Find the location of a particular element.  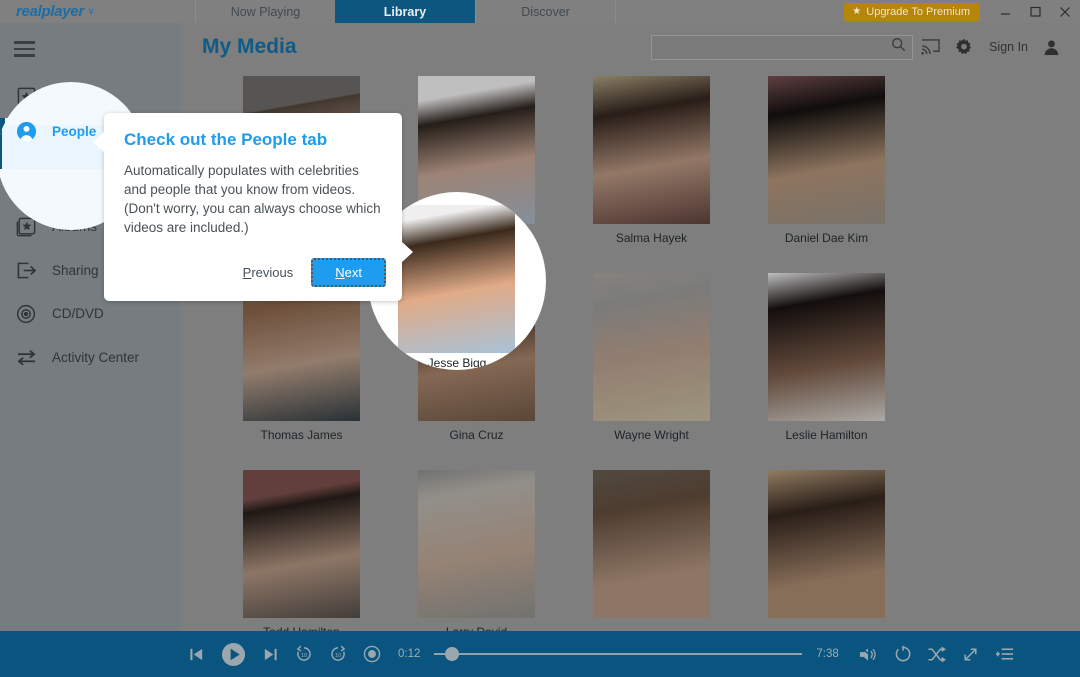

next-track-button is located at coordinates (270, 654).